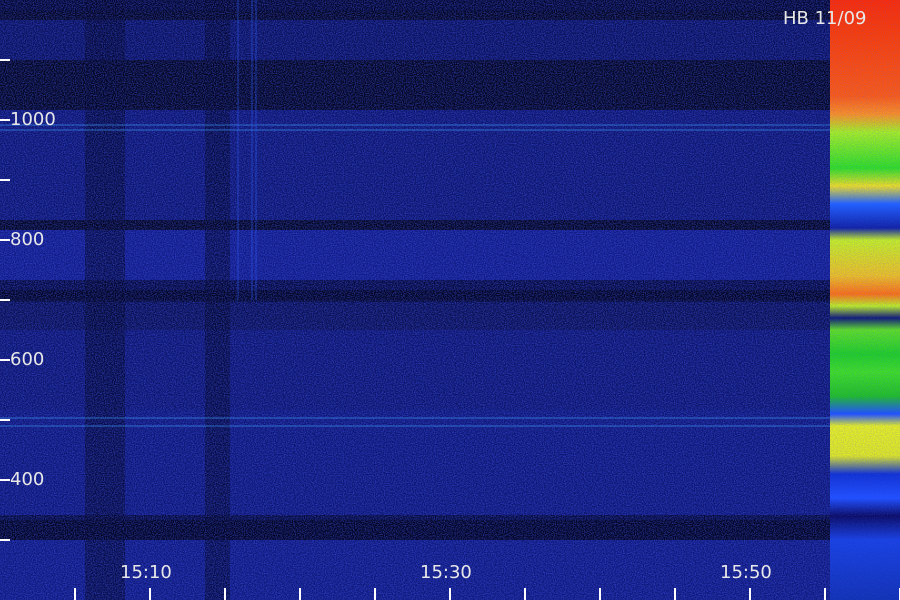 The width and height of the screenshot is (900, 600). I want to click on y-label-1000: 1000, so click(33, 119).